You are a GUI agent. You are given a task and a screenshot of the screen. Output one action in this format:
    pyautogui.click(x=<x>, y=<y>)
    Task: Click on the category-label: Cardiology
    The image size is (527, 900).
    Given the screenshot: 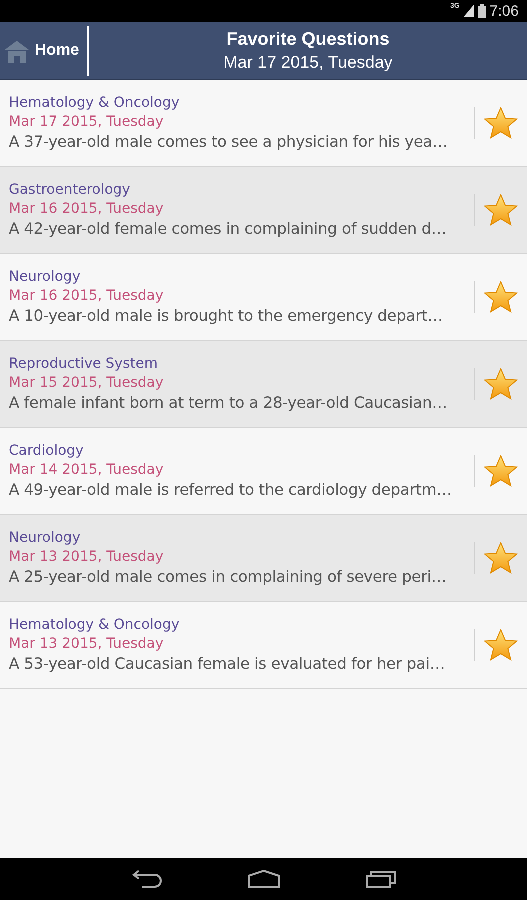 What is the action you would take?
    pyautogui.click(x=46, y=451)
    